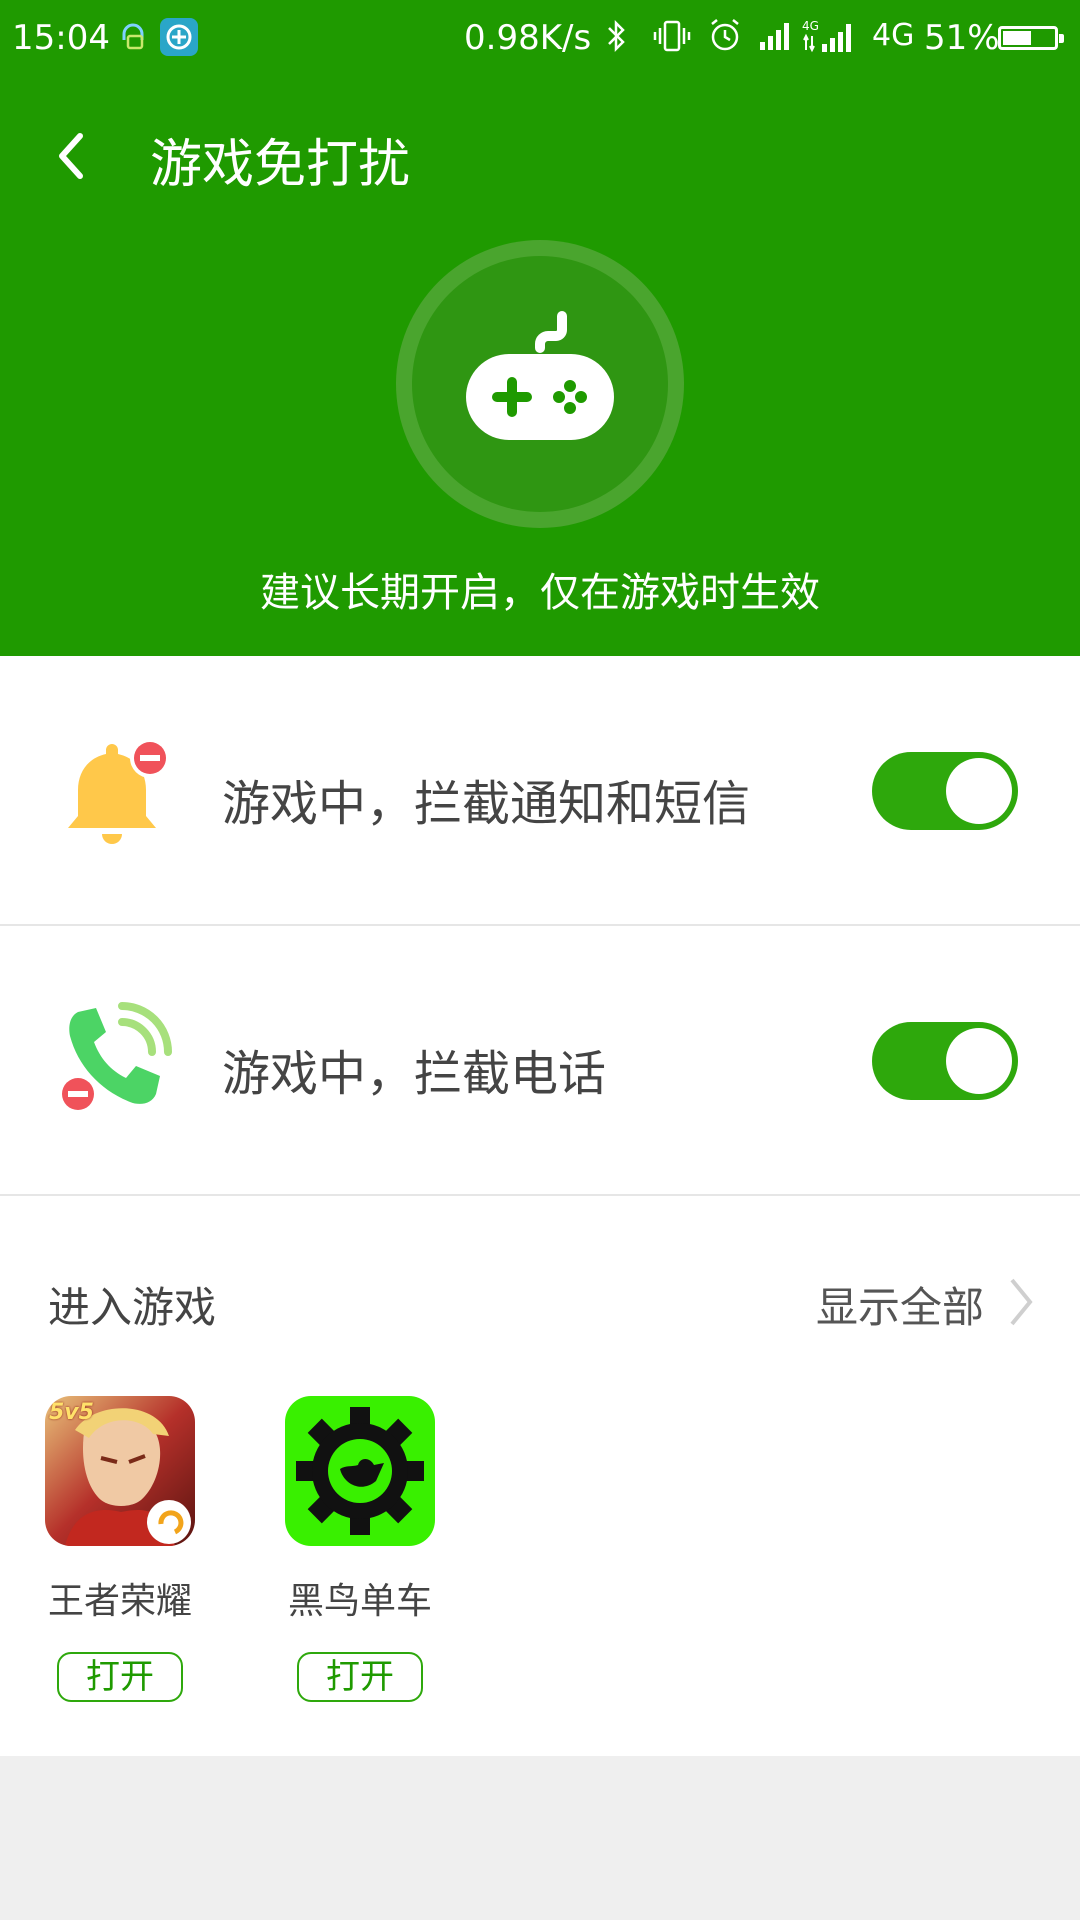 The image size is (1080, 1920). What do you see at coordinates (774, 36) in the screenshot?
I see `signal-icon` at bounding box center [774, 36].